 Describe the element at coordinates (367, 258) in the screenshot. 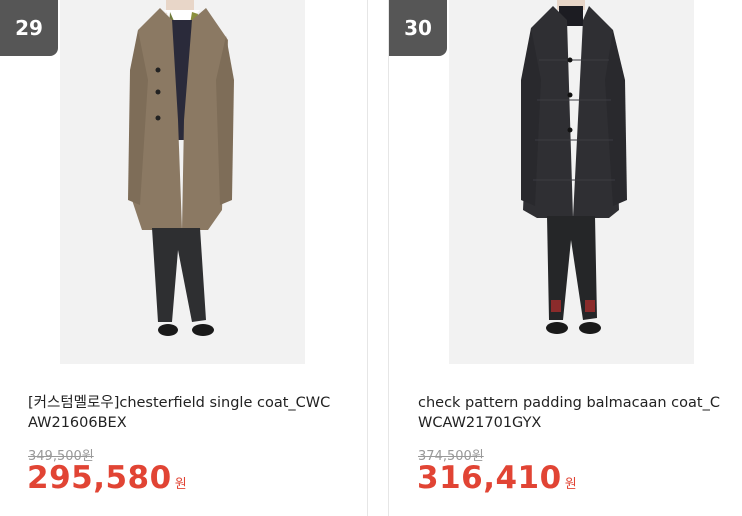

I see `card-divider` at that location.